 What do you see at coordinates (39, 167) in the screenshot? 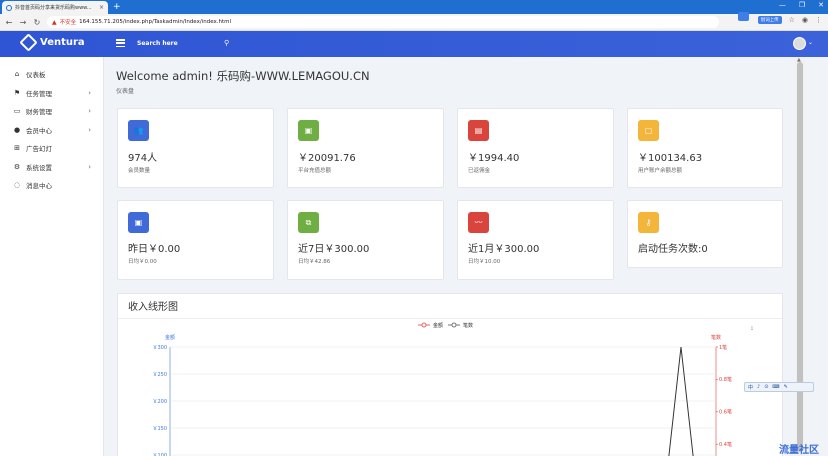
I see `sidebar-item-label: 系统设置` at bounding box center [39, 167].